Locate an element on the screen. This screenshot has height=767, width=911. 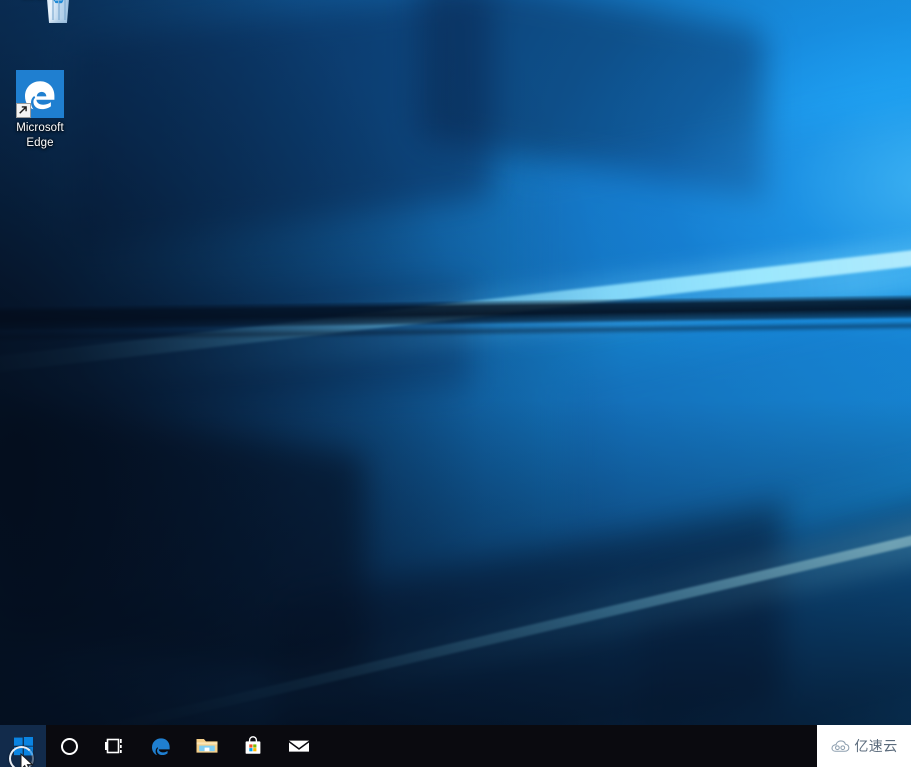
envelope-icon is located at coordinates (299, 746).